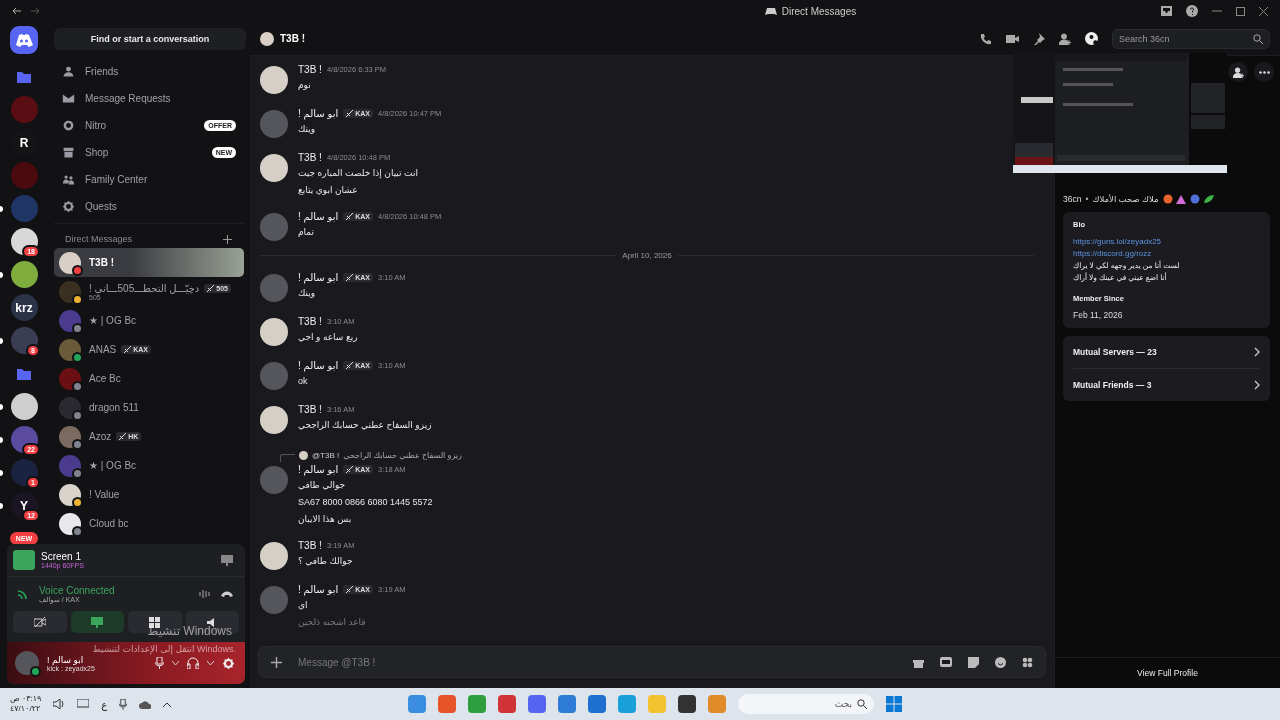 Image resolution: width=1280 pixels, height=720 pixels. Describe the element at coordinates (24, 40) in the screenshot. I see `discord-home-button` at that location.